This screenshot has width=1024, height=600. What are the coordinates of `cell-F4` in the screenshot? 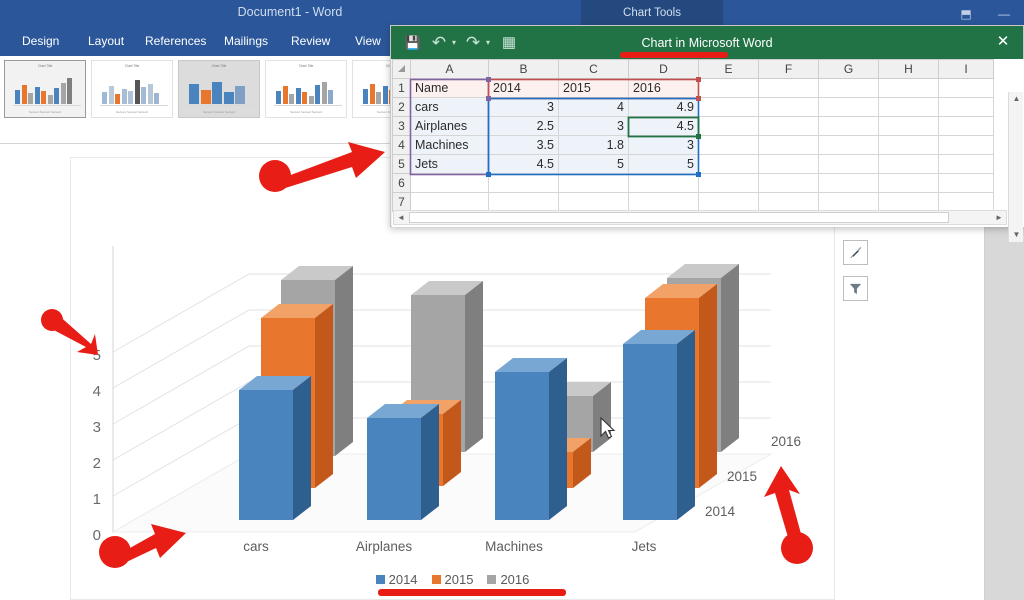 It's located at (788, 145).